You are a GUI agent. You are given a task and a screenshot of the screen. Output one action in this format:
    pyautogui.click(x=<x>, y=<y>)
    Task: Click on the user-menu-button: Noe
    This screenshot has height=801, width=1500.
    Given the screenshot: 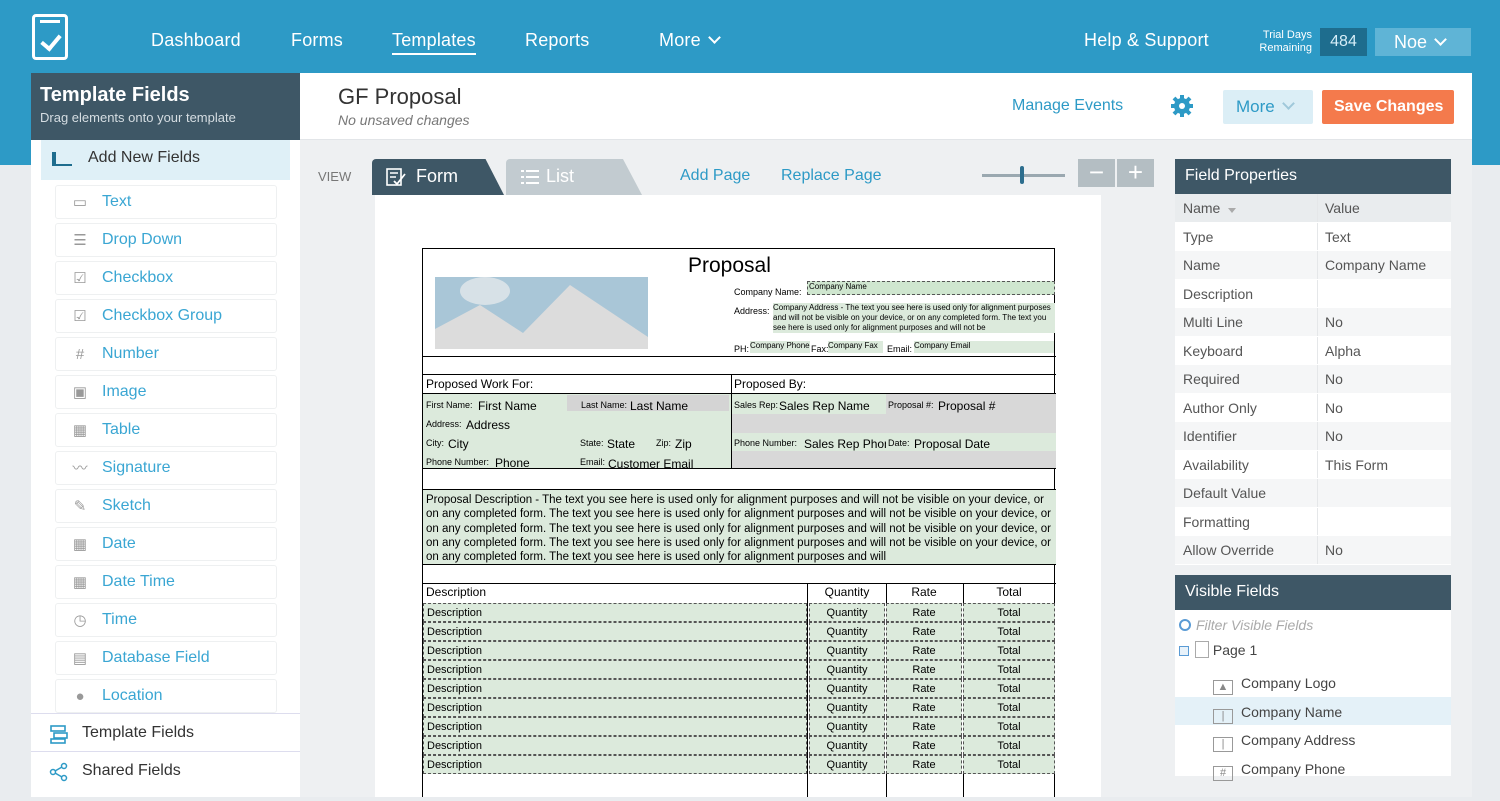 What is the action you would take?
    pyautogui.click(x=1423, y=42)
    